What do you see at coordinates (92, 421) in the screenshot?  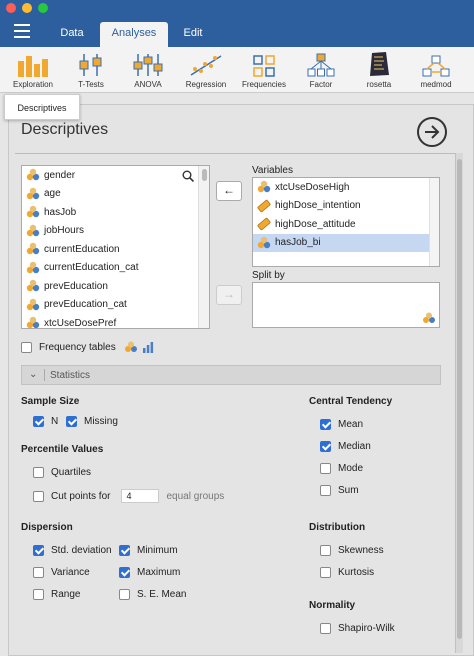 I see `missing-option: Missing` at bounding box center [92, 421].